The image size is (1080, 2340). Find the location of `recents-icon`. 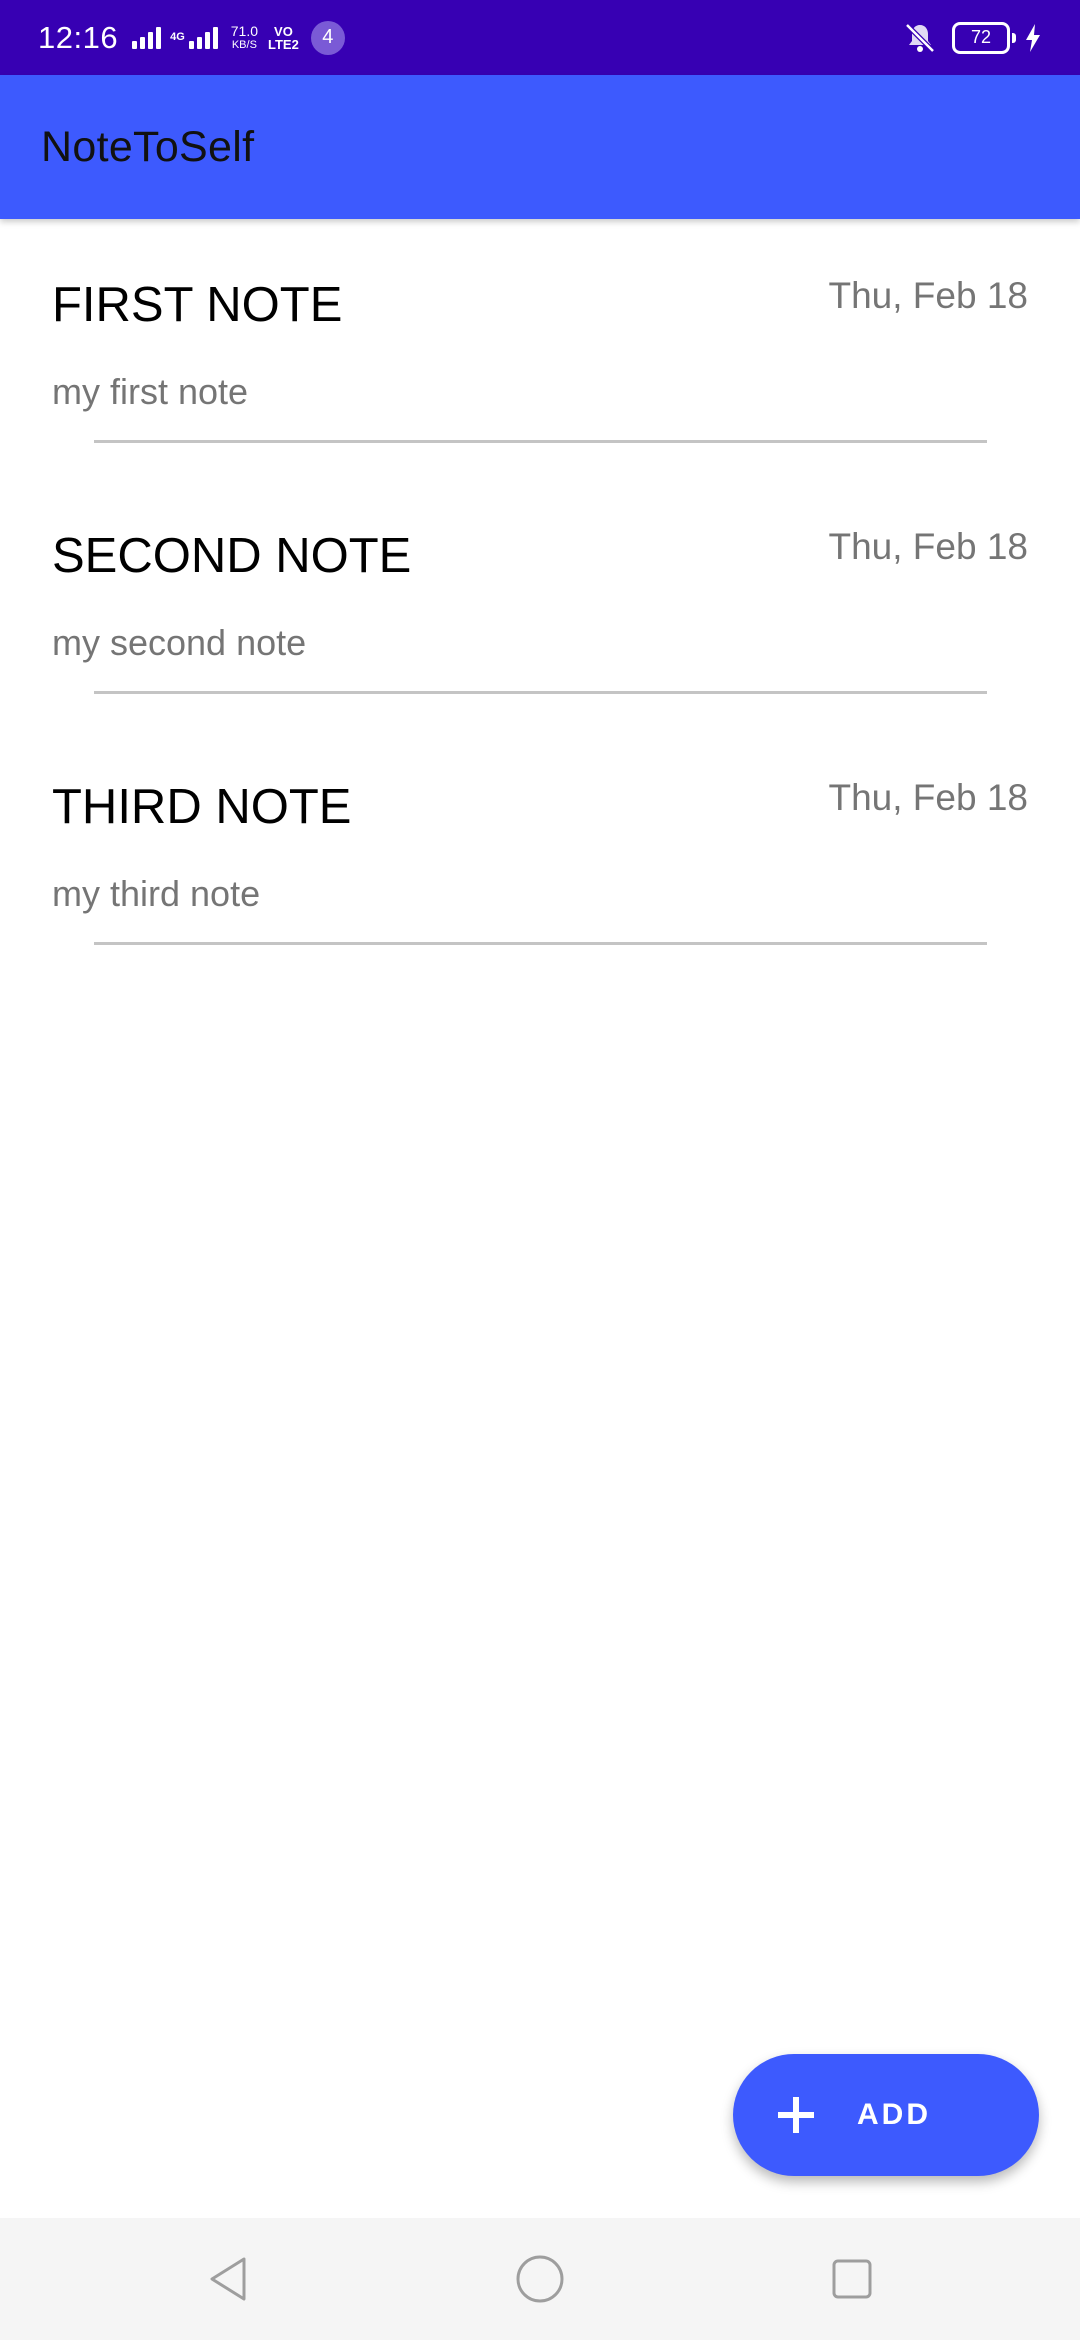

recents-icon is located at coordinates (852, 2279).